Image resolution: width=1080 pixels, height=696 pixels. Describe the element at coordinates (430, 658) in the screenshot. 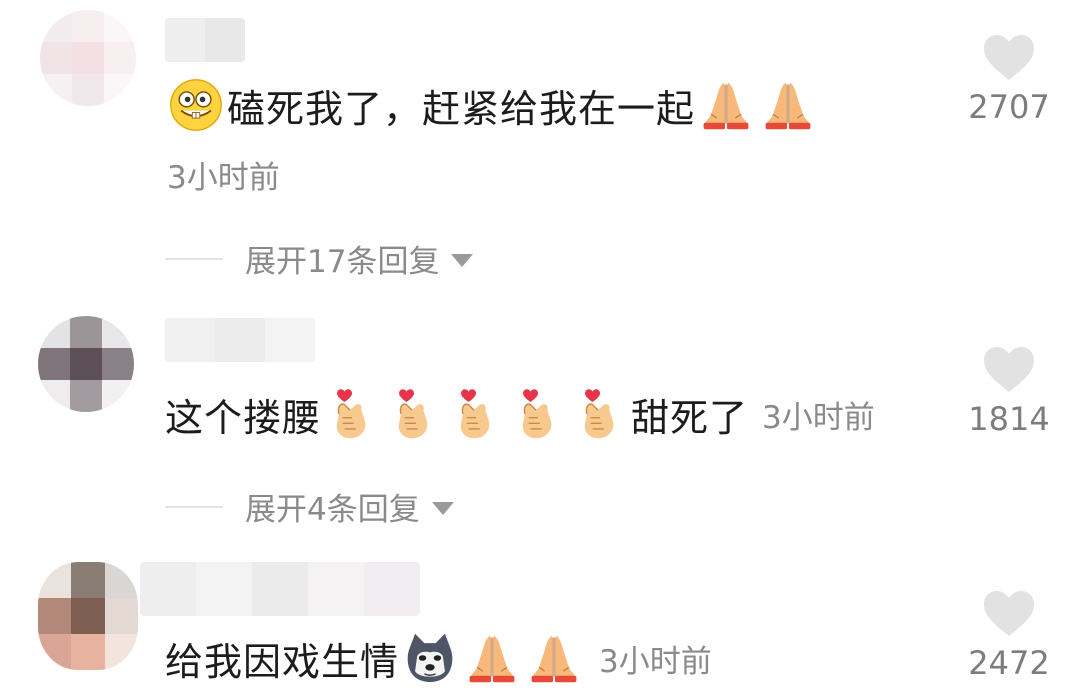

I see `doge-emoji-icon` at that location.